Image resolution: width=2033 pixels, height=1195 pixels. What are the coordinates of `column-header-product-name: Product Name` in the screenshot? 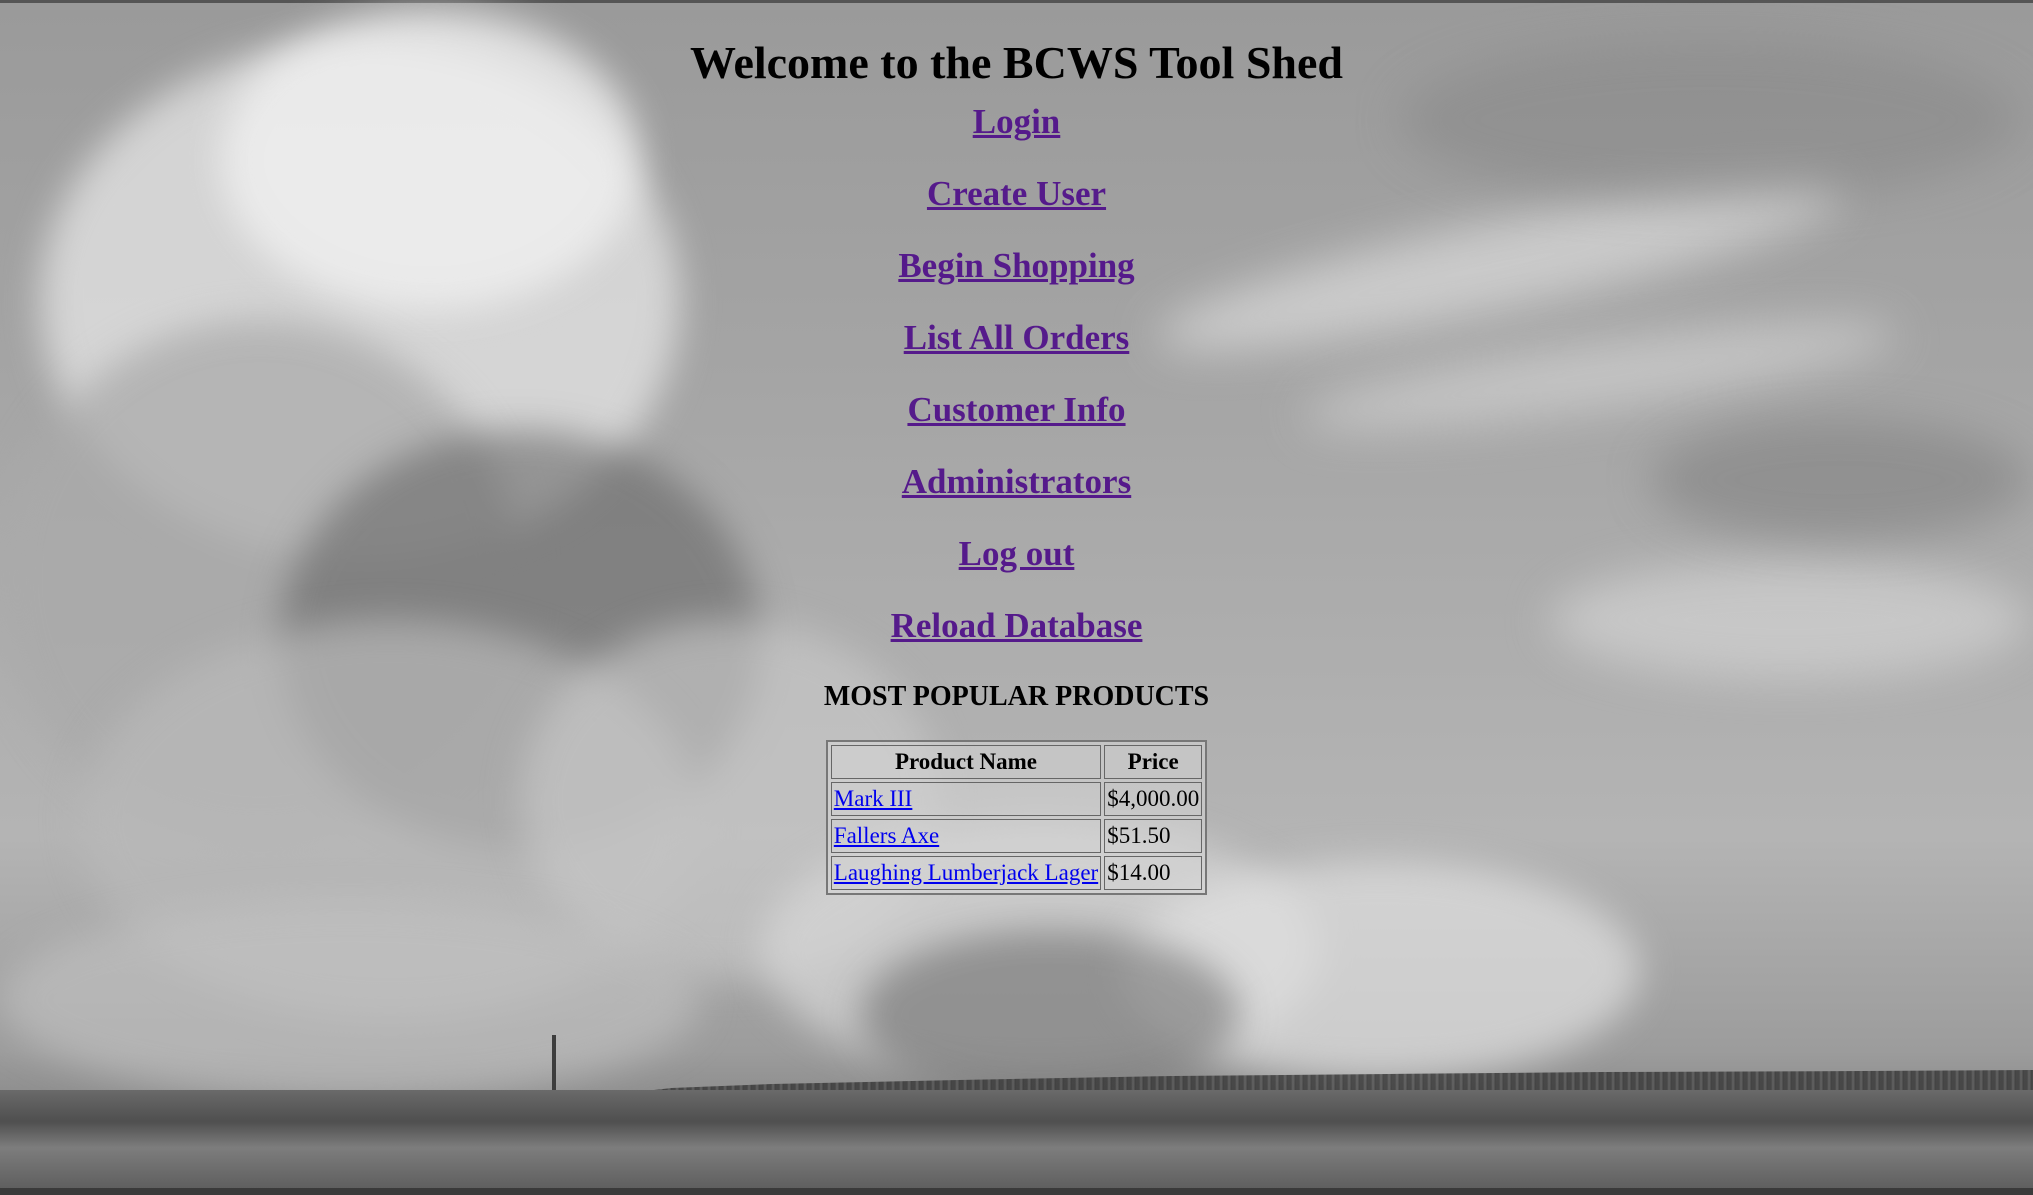 It's located at (966, 762).